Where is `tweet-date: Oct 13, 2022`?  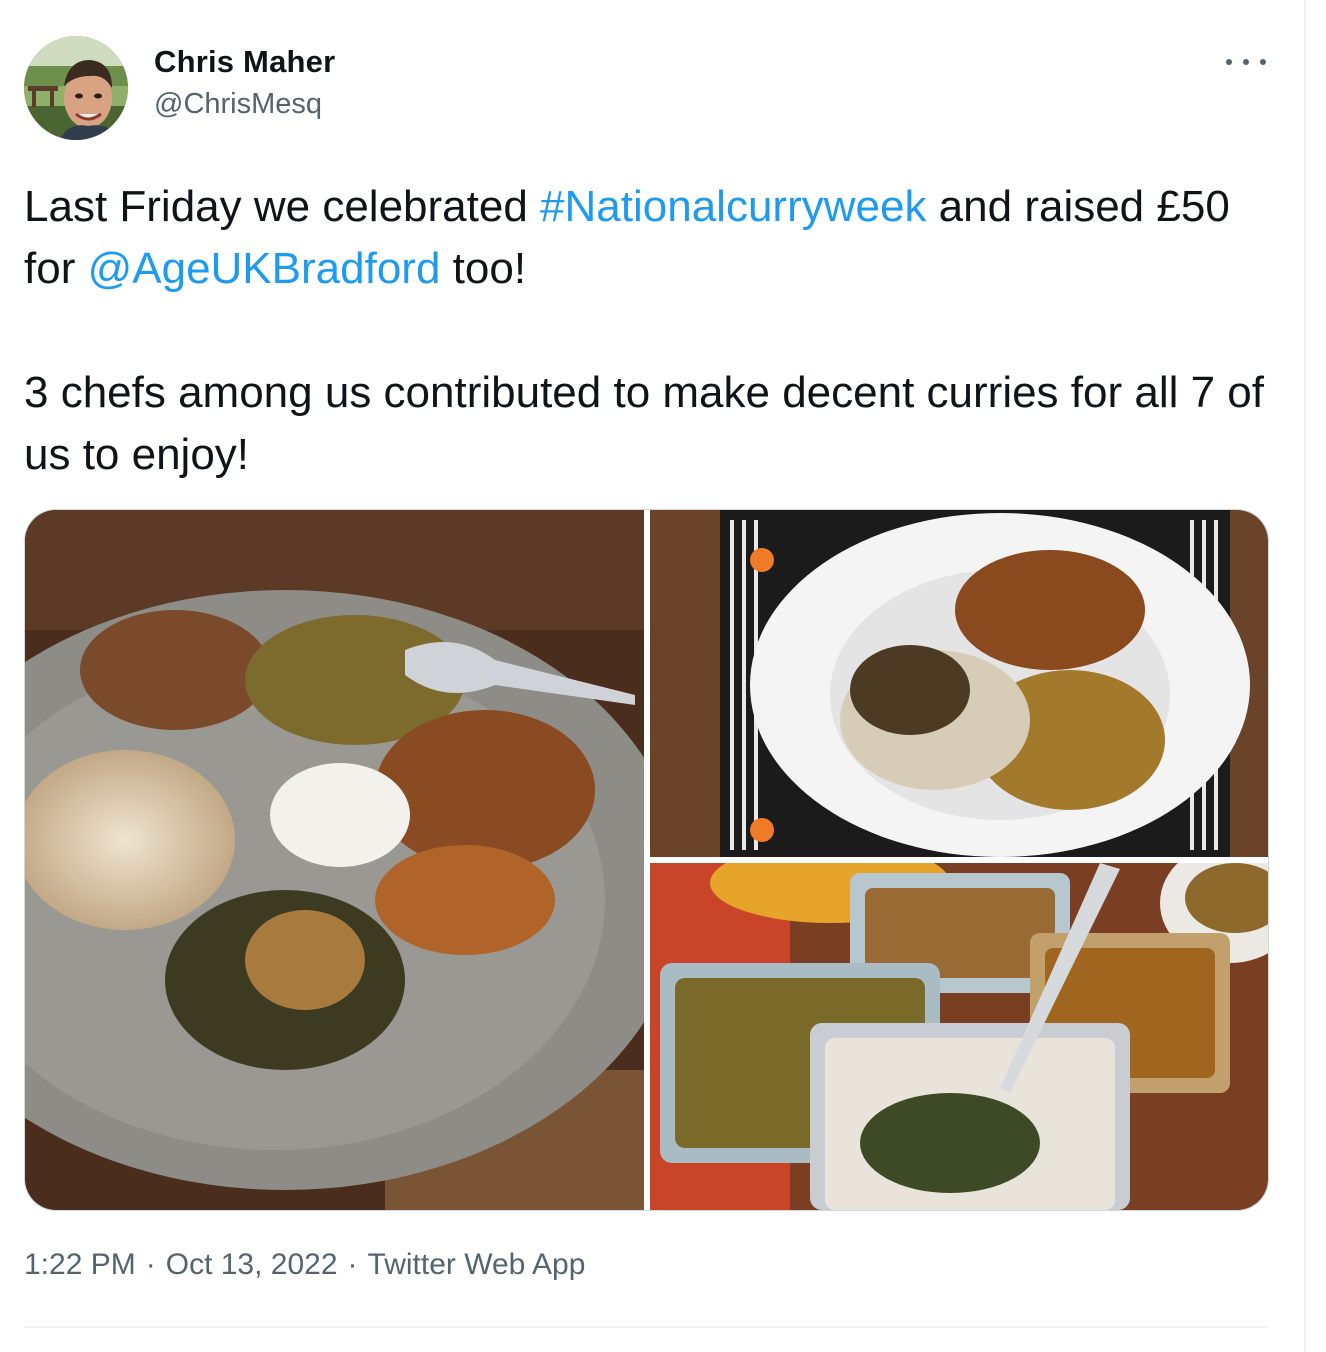 tweet-date: Oct 13, 2022 is located at coordinates (252, 1264).